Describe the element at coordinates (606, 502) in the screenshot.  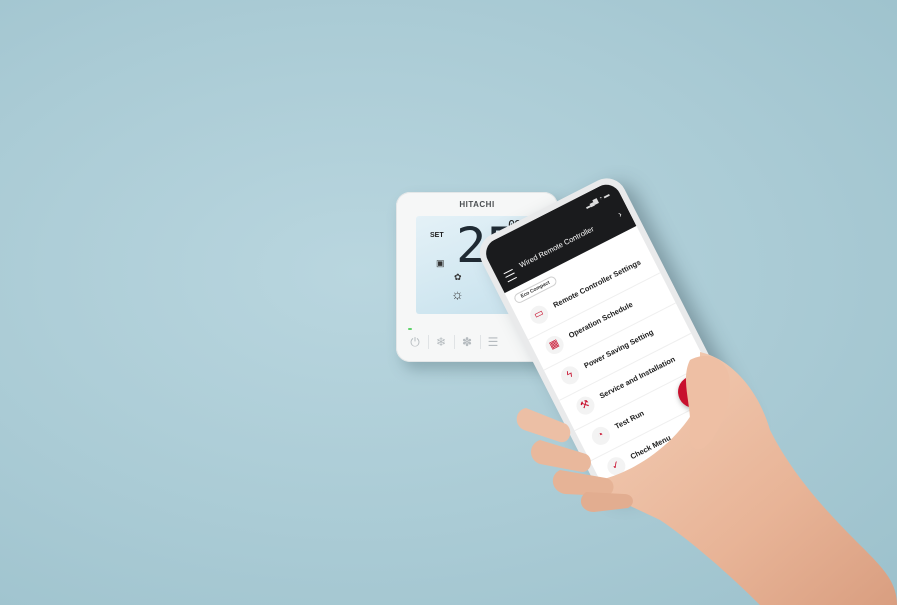
I see `little-finger` at that location.